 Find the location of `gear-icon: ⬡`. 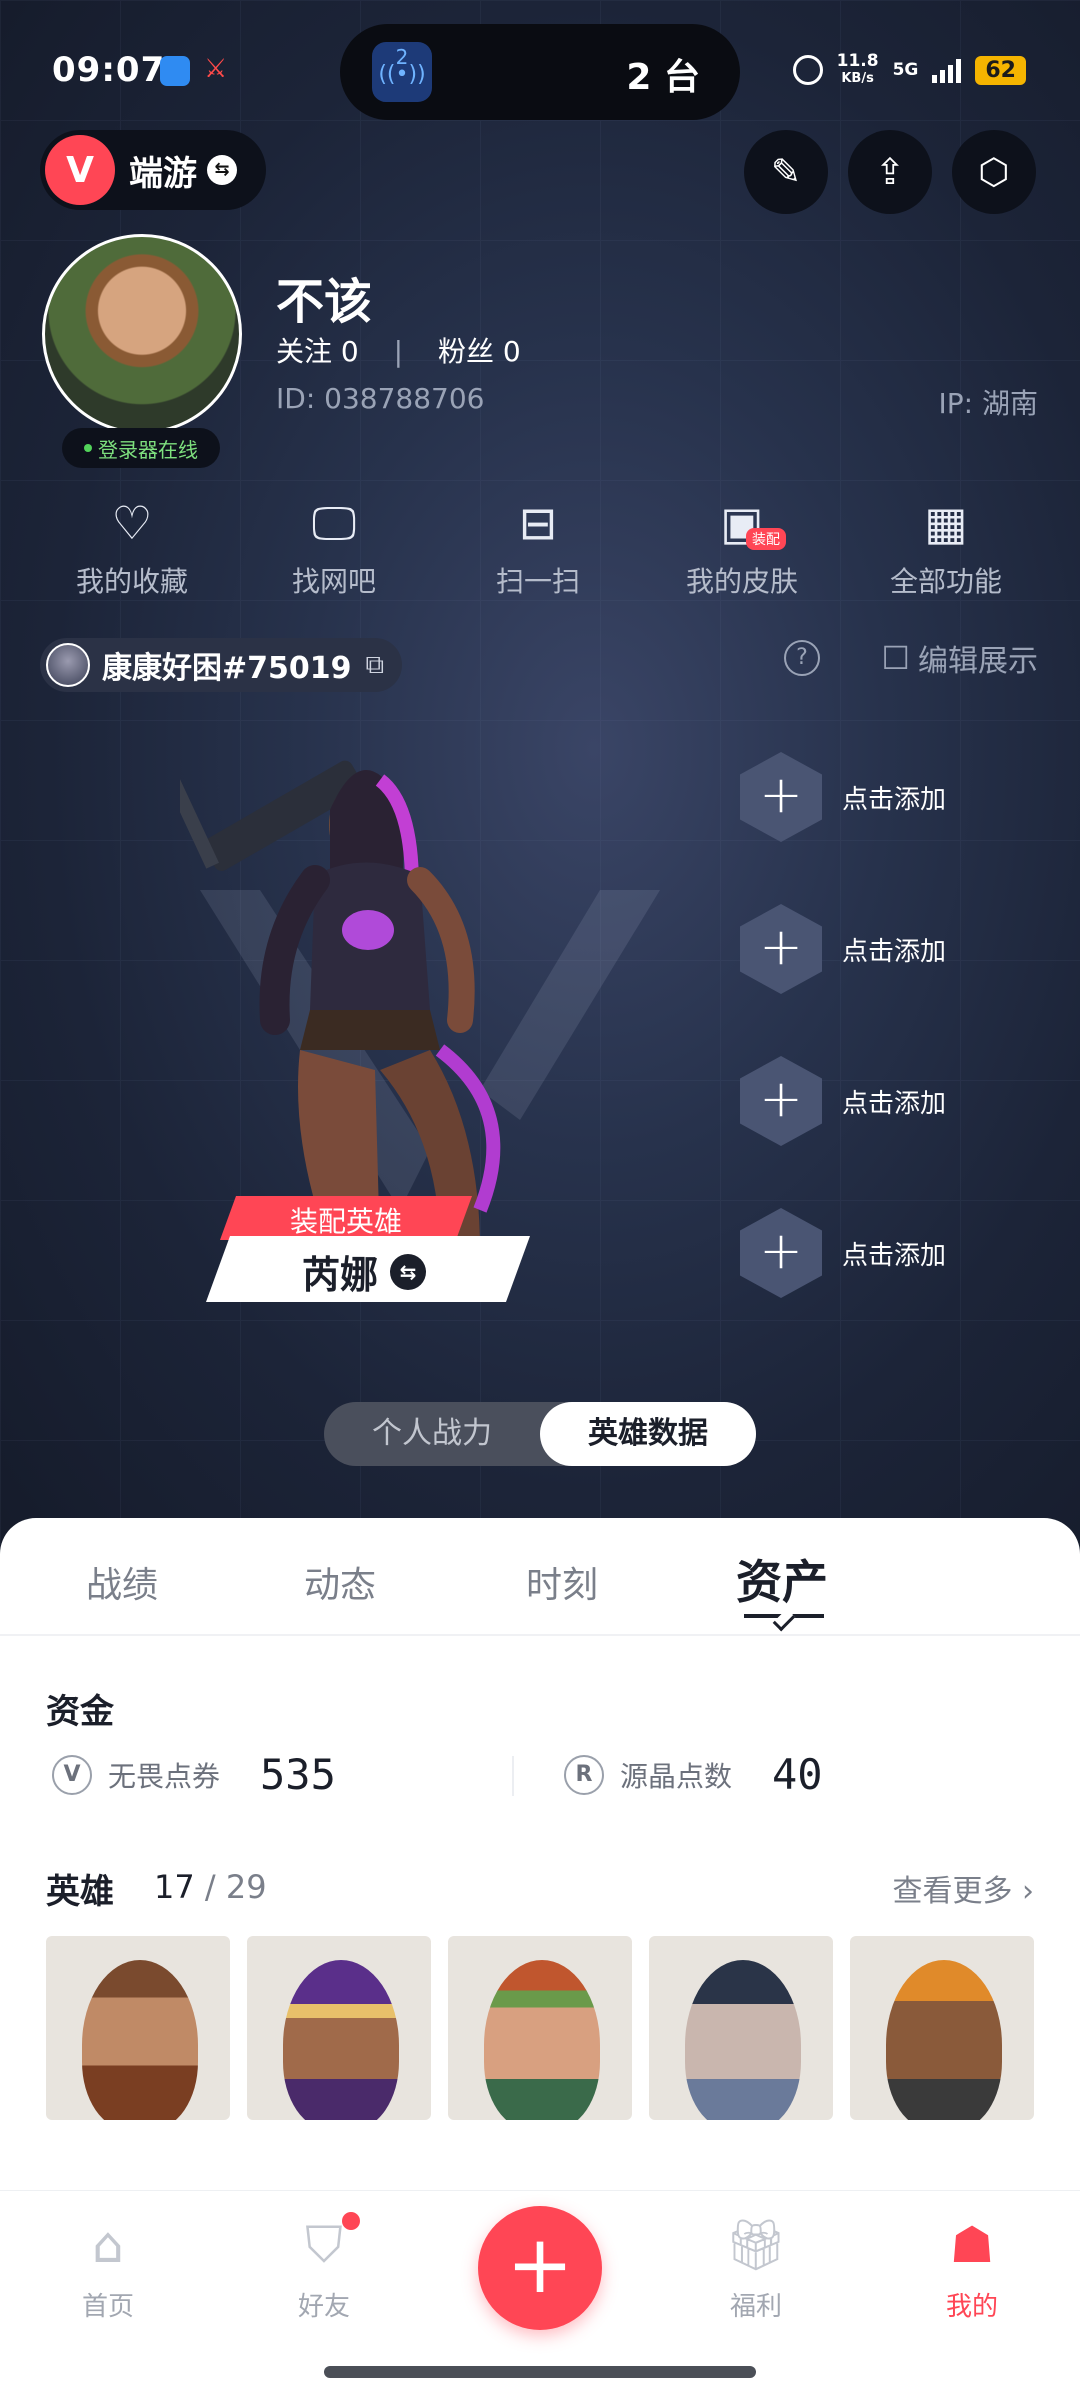

gear-icon: ⬡ is located at coordinates (994, 172).